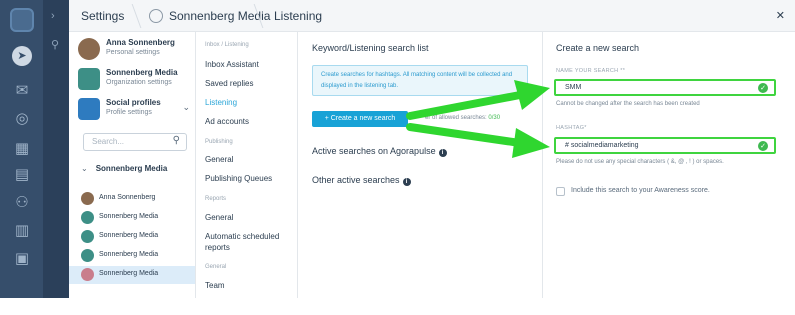 This screenshot has height=315, width=795. I want to click on app-logo-icon, so click(22, 20).